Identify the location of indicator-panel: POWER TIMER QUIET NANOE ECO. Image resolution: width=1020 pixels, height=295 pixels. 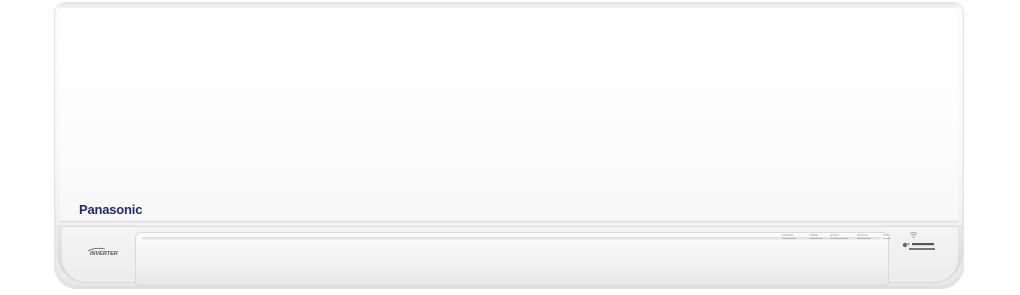
(837, 236).